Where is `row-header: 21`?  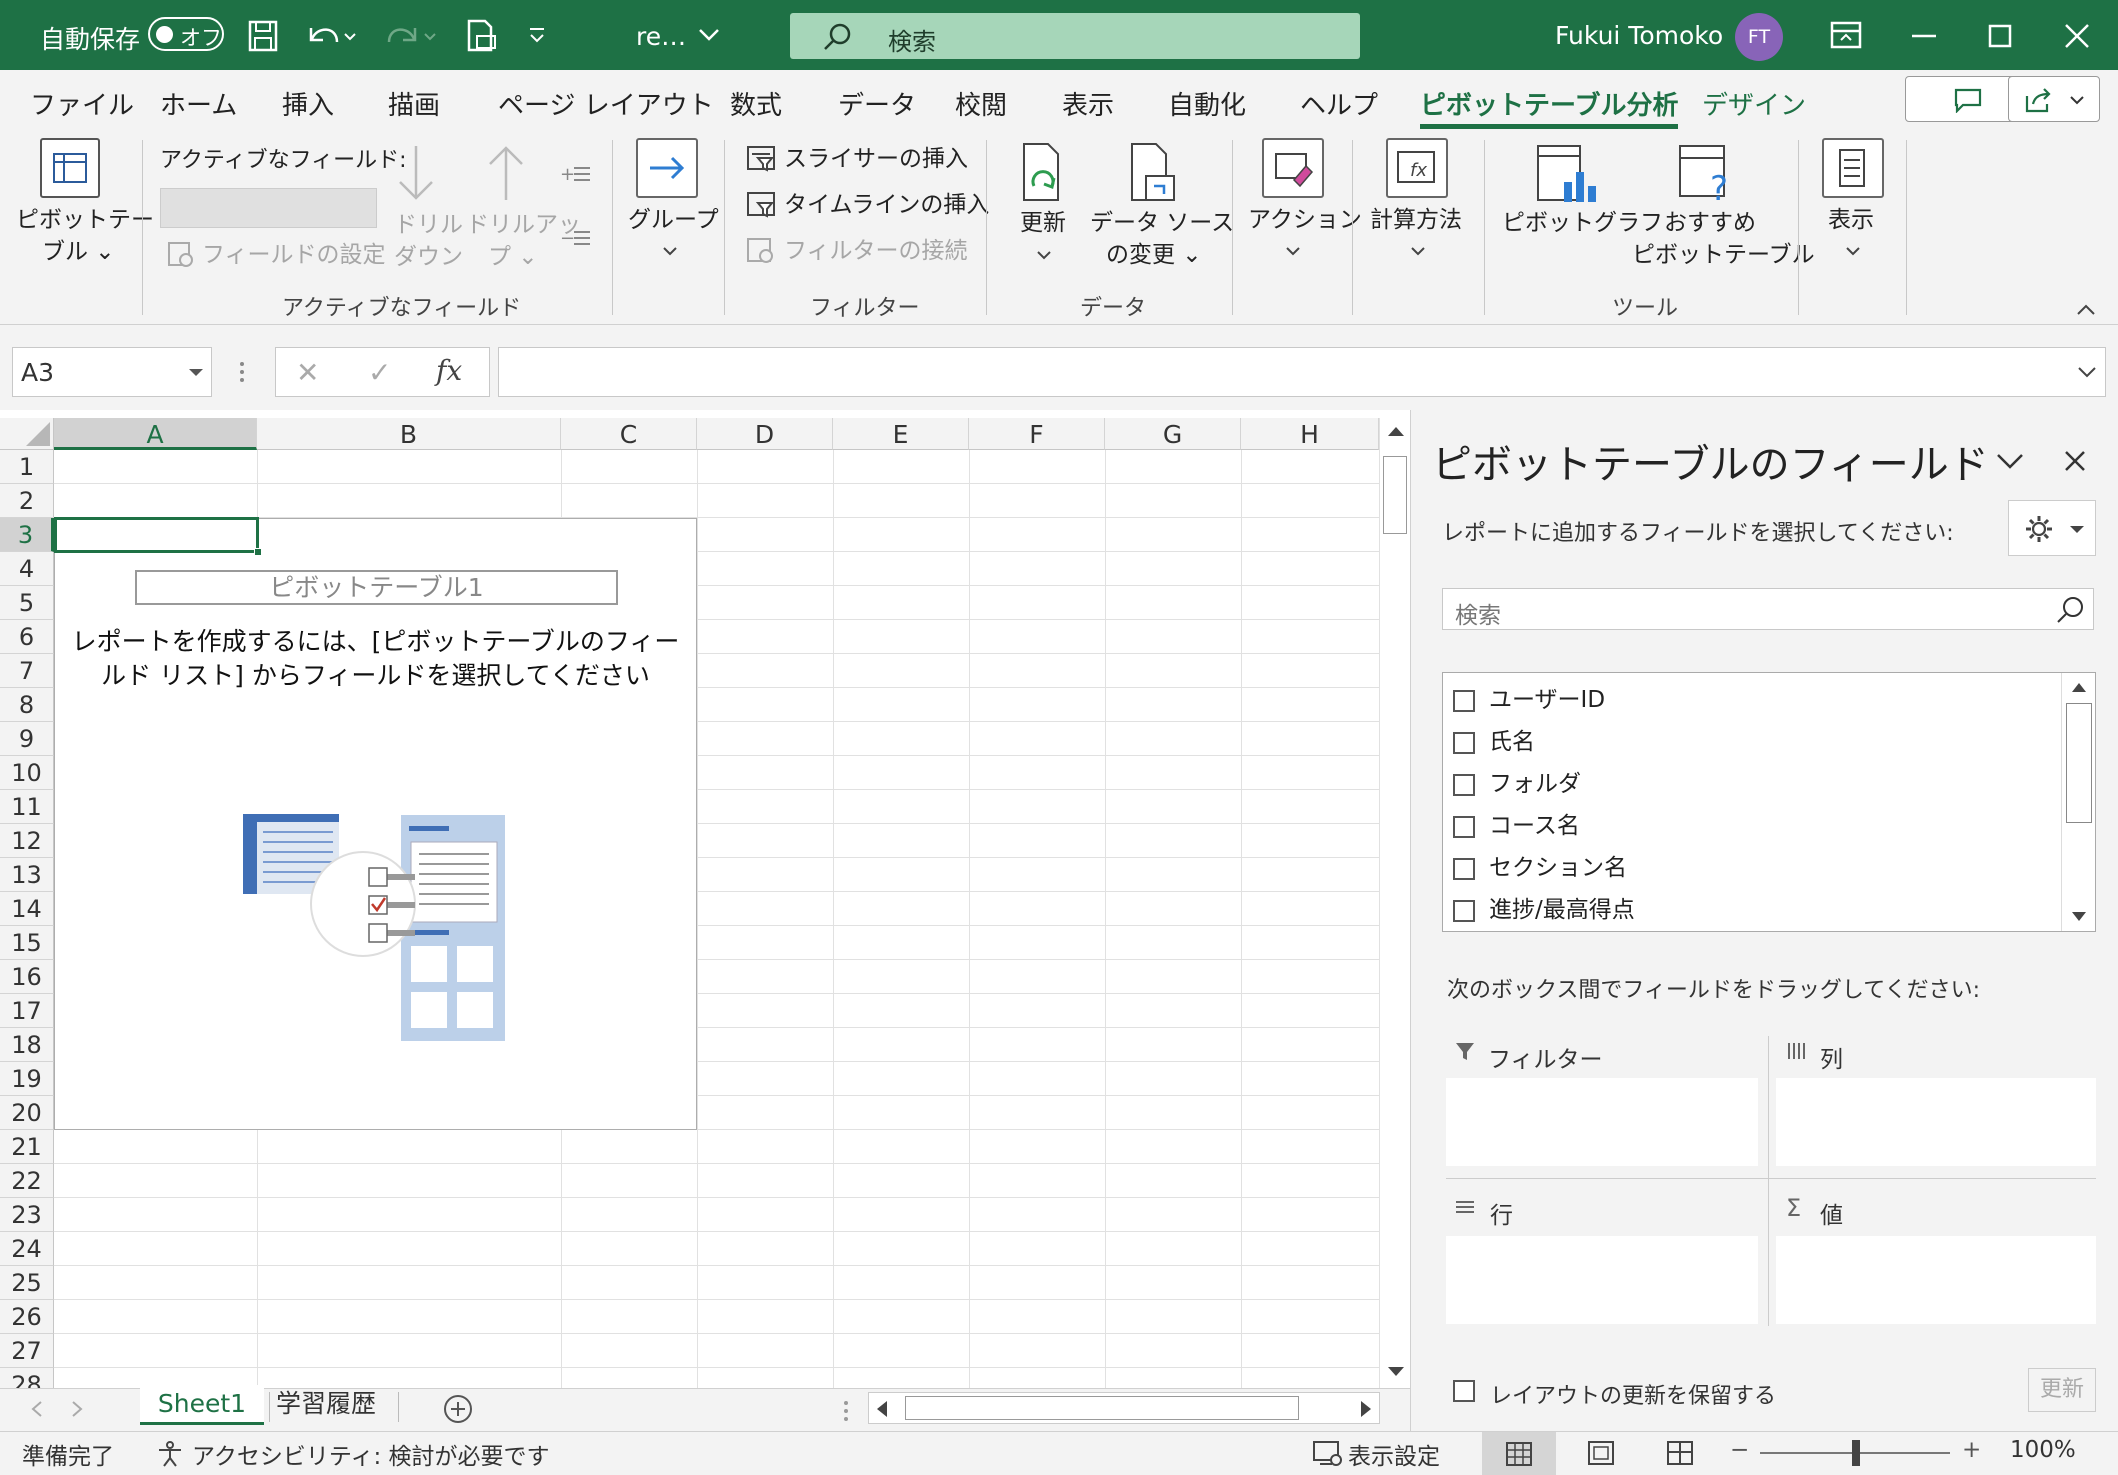
row-header: 21 is located at coordinates (27, 1147).